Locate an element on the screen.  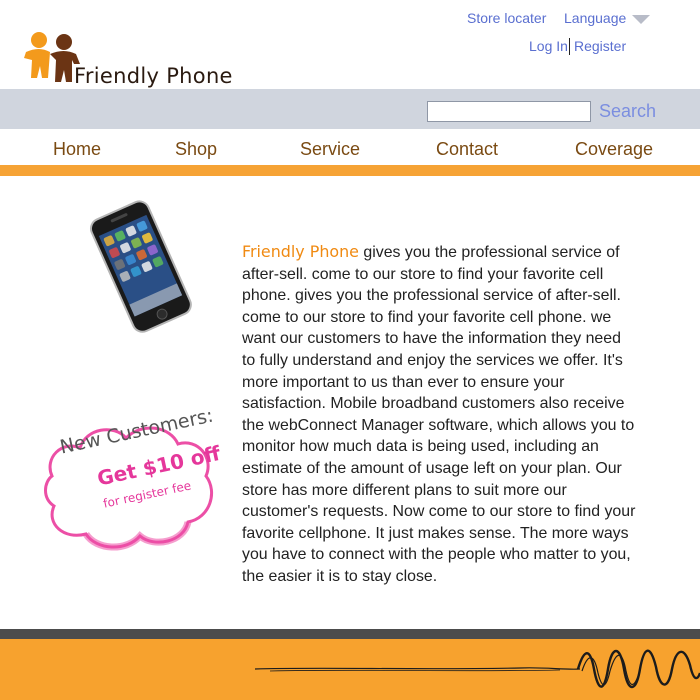
nav-item-contact: Contact is located at coordinates (467, 149).